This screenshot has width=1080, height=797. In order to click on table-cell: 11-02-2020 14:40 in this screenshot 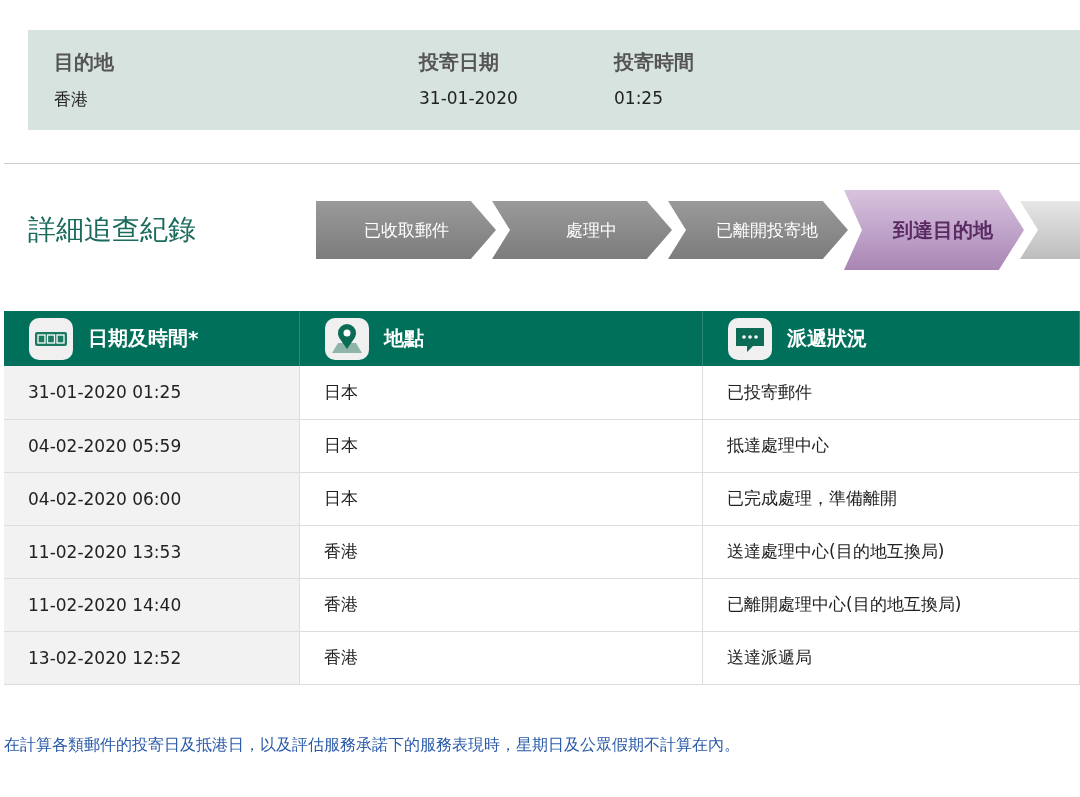, I will do `click(152, 604)`.